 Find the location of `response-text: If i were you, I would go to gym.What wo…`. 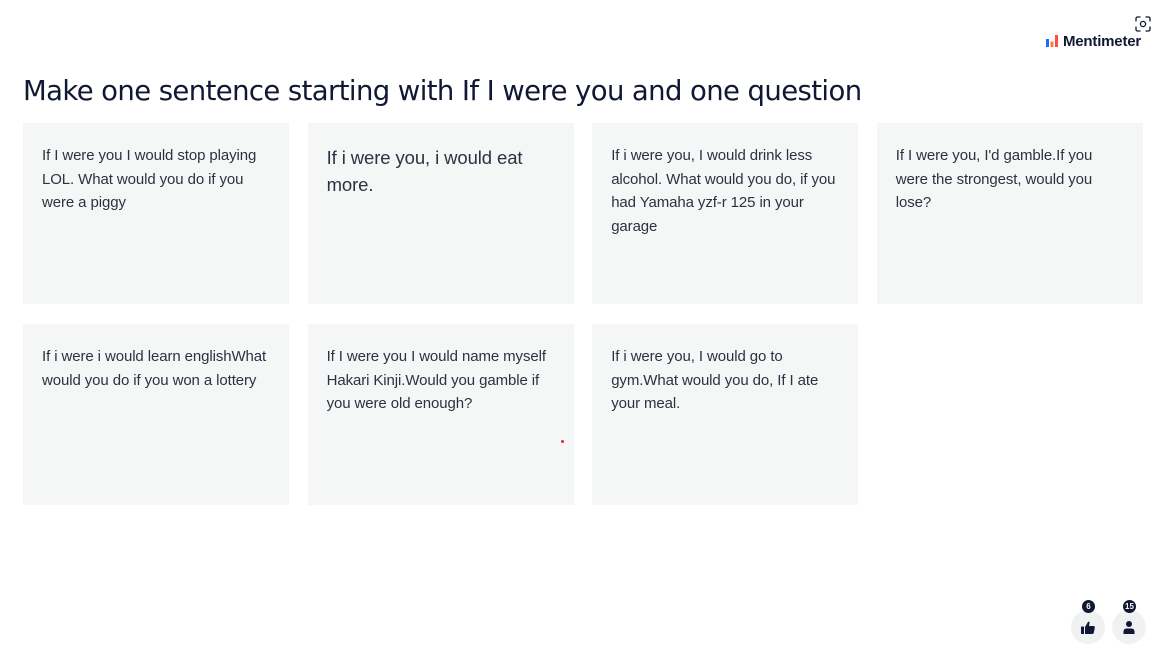

response-text: If i were you, I would go to gym.What wo… is located at coordinates (715, 380).